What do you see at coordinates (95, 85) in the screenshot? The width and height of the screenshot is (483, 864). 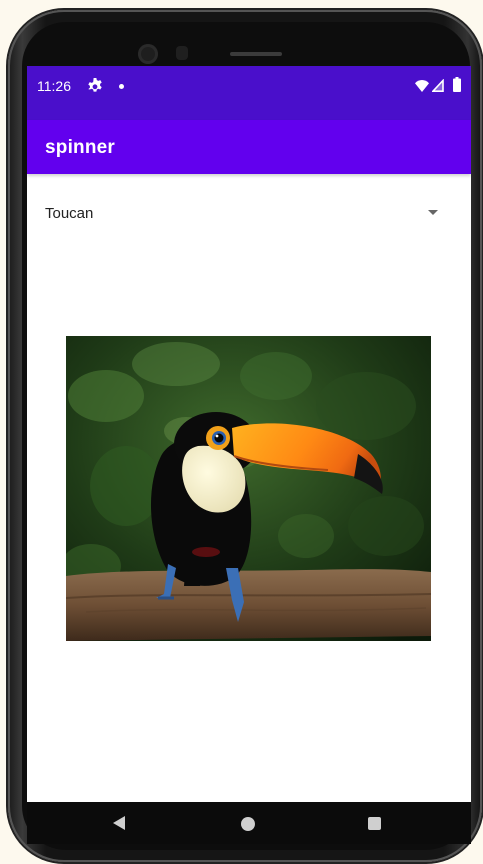 I see `gear-icon` at bounding box center [95, 85].